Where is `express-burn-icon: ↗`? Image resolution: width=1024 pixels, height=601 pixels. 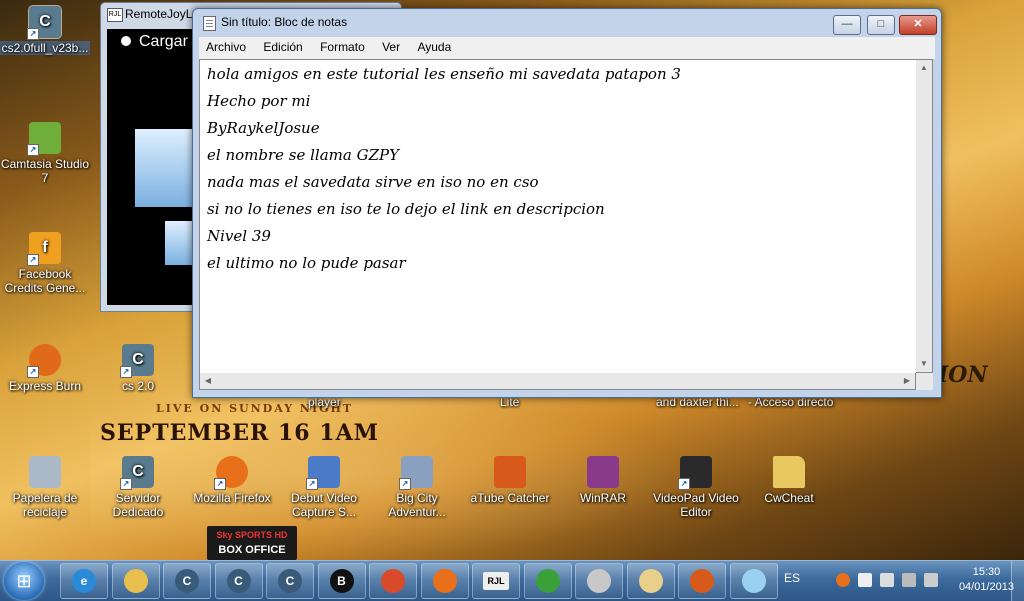 express-burn-icon: ↗ is located at coordinates (44, 361).